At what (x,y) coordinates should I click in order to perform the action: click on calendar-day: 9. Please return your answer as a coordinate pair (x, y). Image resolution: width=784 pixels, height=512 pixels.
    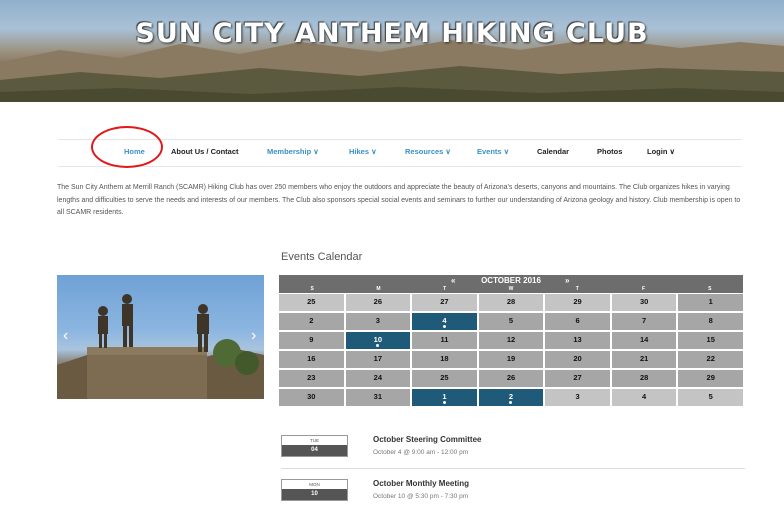
    Looking at the image, I should click on (311, 340).